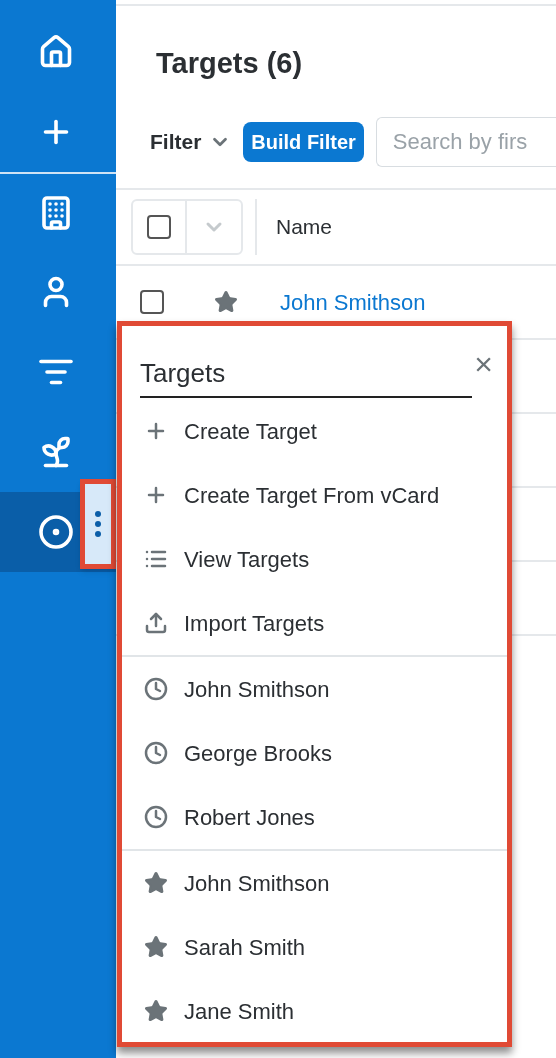 This screenshot has height=1058, width=556. I want to click on filter-dropdown: Filter, so click(191, 142).